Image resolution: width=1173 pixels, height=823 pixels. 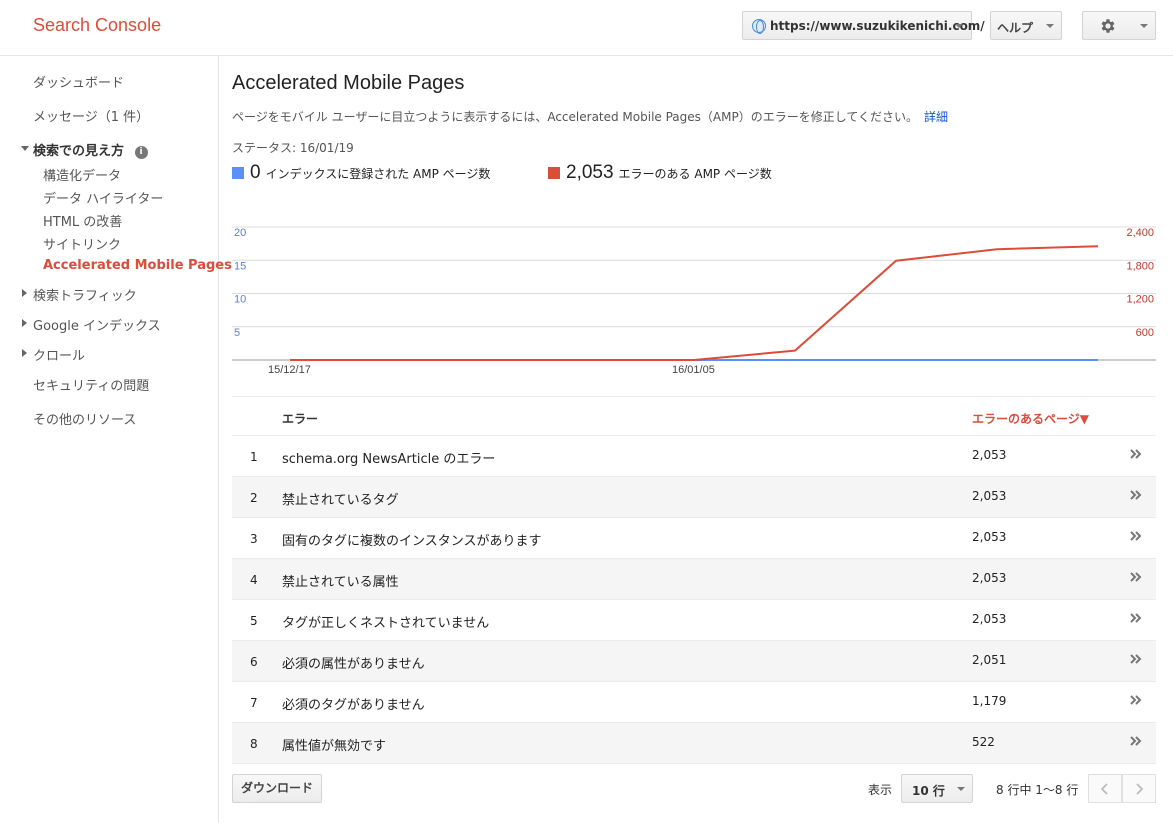 I want to click on sidebar-item-label: クロール, so click(x=59, y=356).